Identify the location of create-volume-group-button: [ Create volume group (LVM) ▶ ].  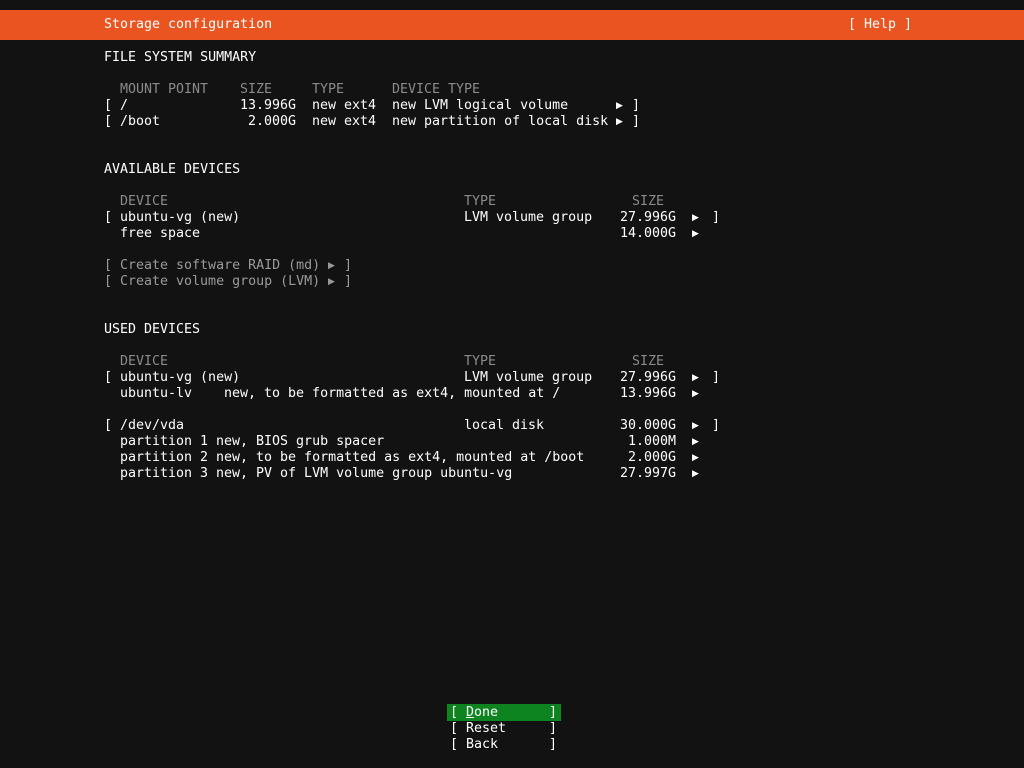
(512, 282).